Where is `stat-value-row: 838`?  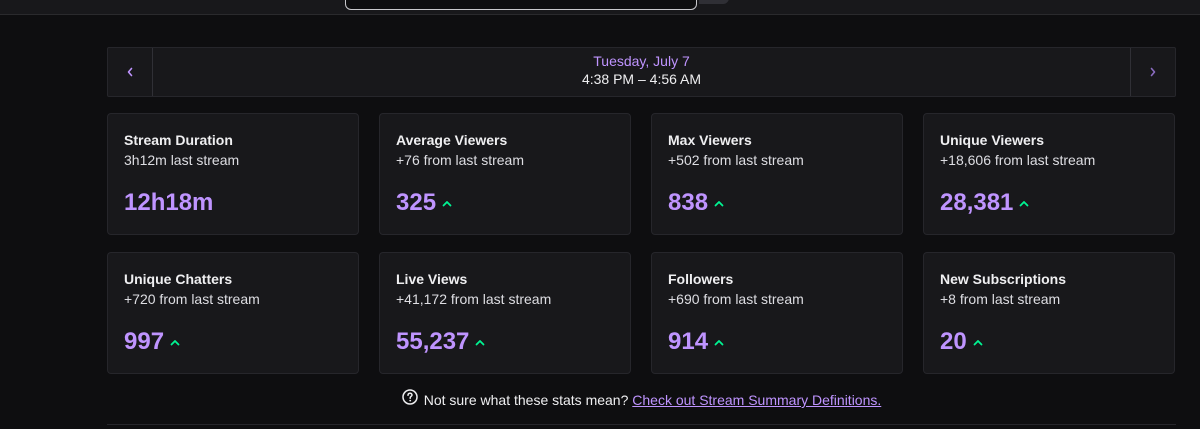
stat-value-row: 838 is located at coordinates (696, 203).